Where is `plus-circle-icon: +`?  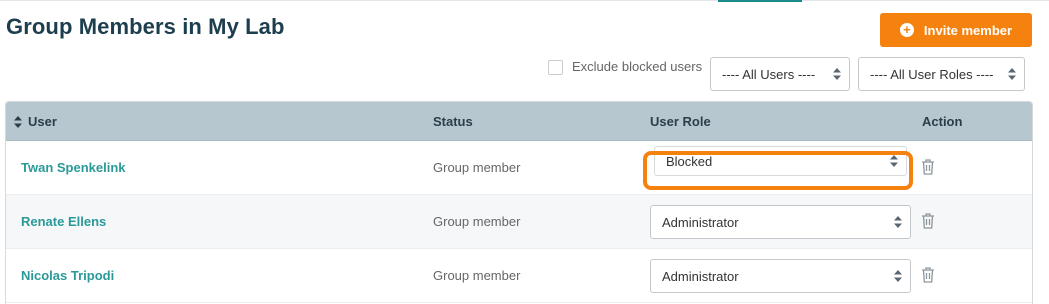 plus-circle-icon: + is located at coordinates (906, 30).